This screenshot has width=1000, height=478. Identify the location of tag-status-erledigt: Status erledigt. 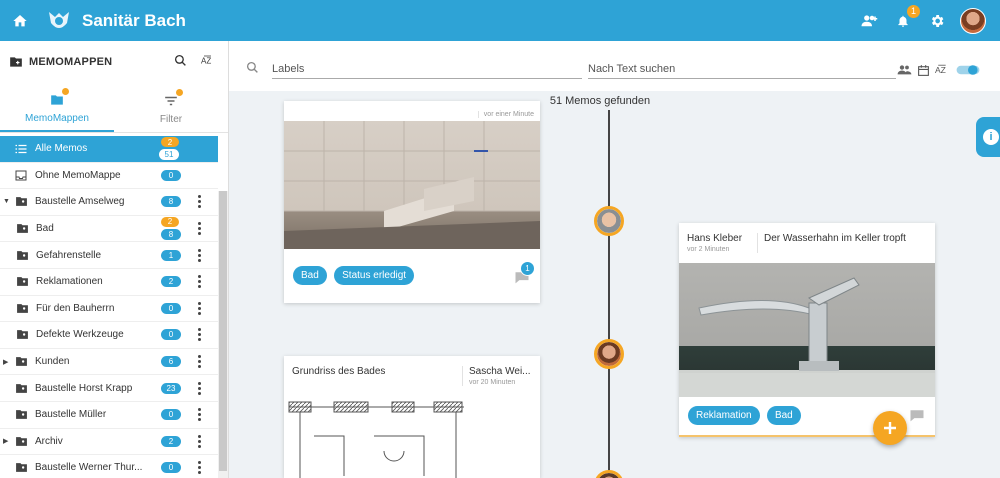
(374, 275).